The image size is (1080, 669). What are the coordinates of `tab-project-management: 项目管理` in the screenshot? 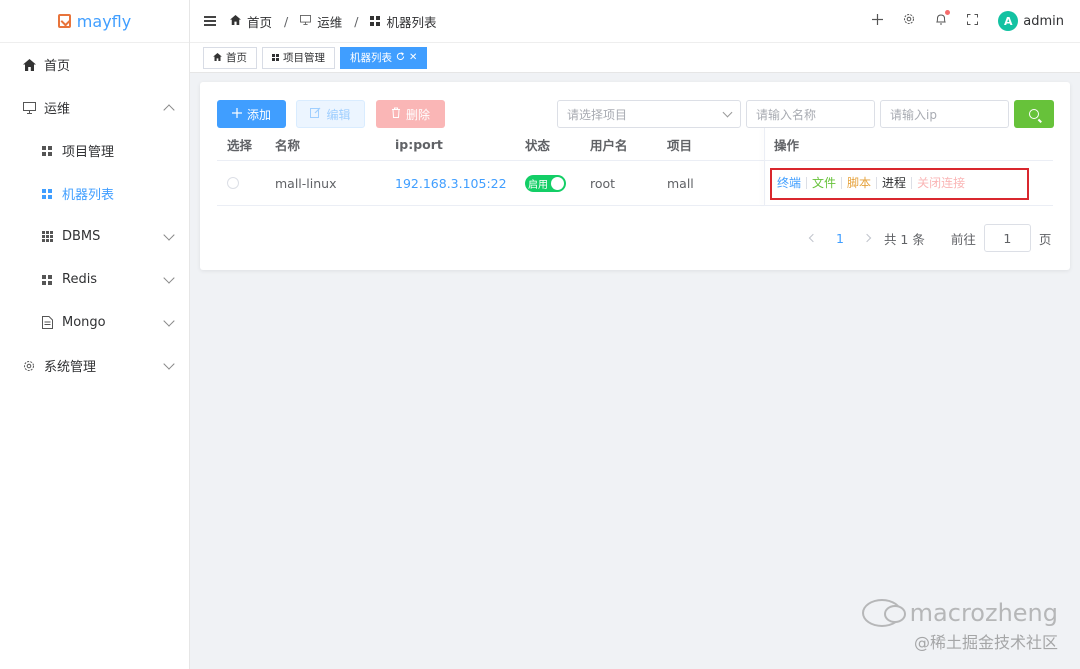 It's located at (298, 57).